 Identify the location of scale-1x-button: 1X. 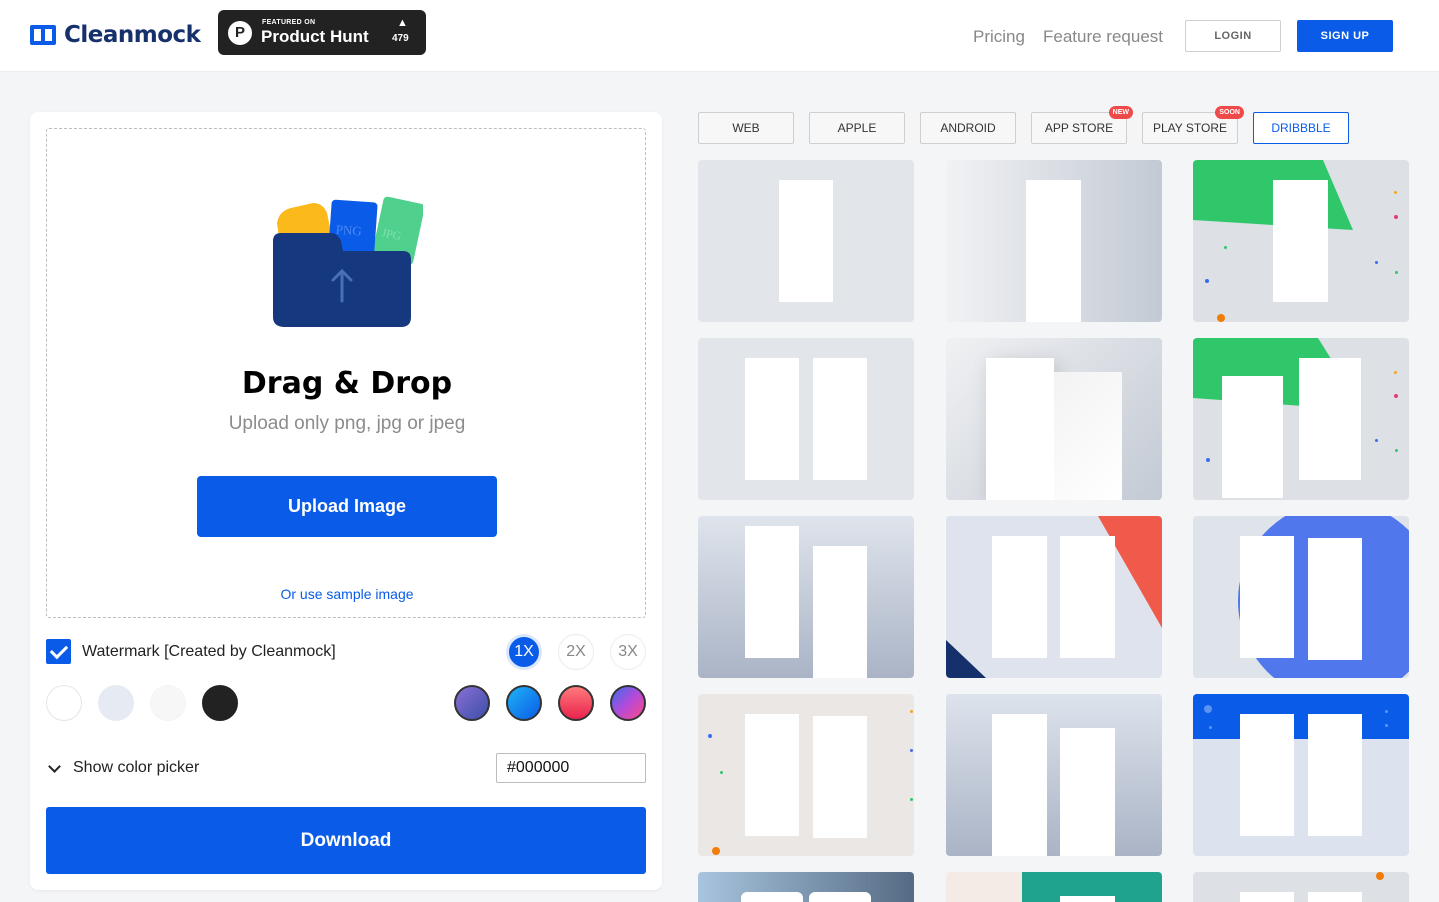
(524, 652).